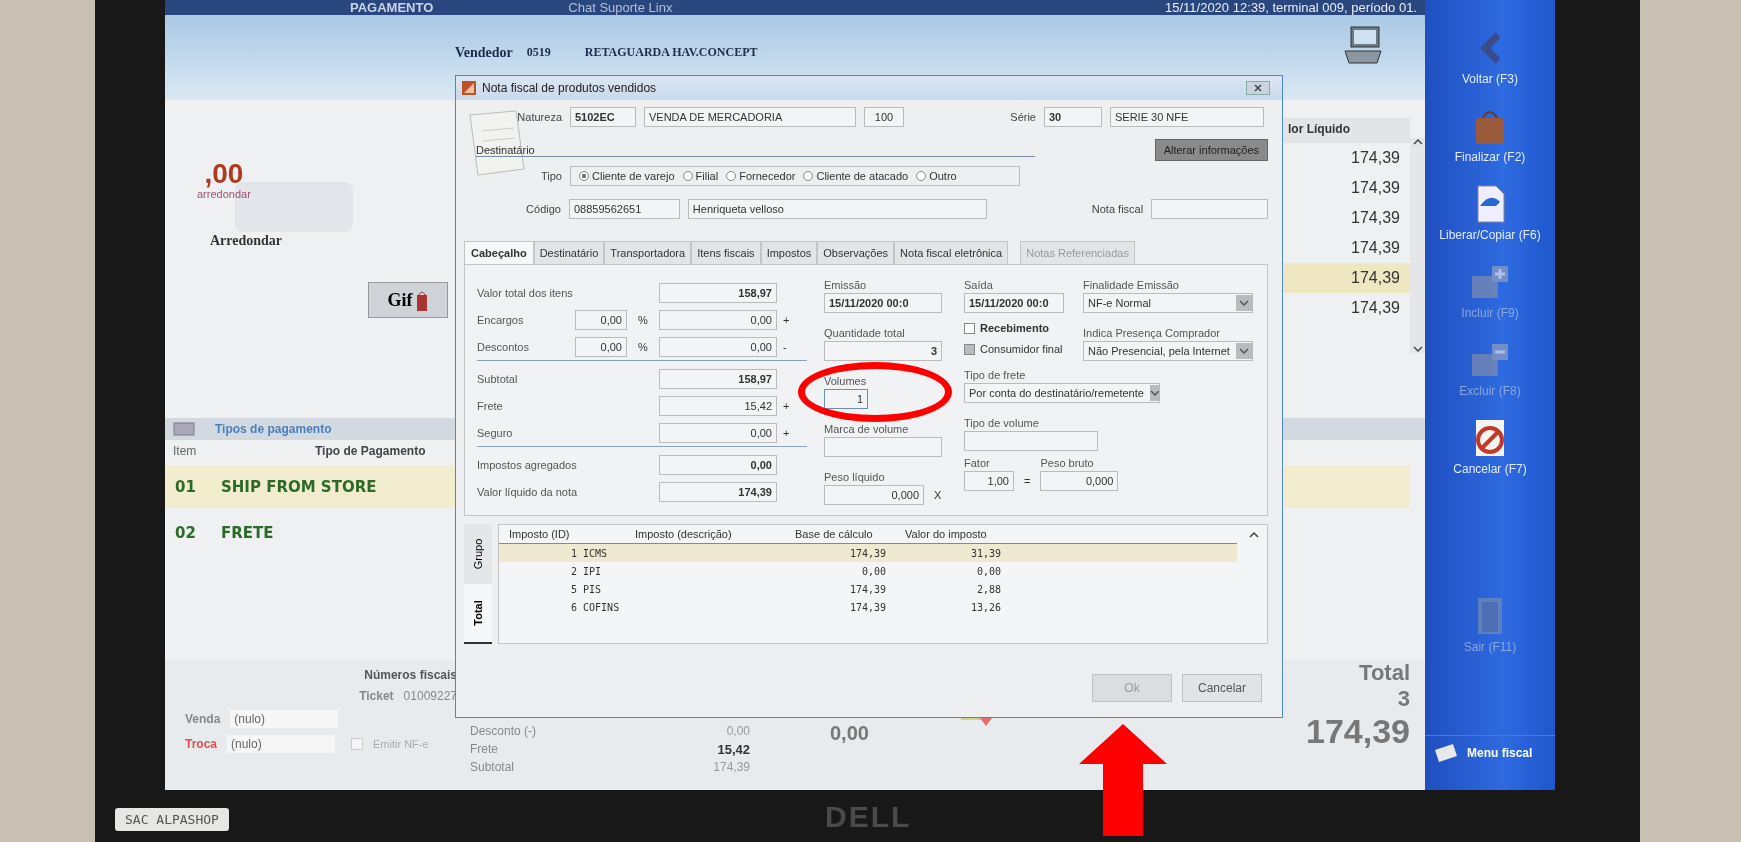 The height and width of the screenshot is (842, 1741). What do you see at coordinates (1027, 482) in the screenshot?
I see `equals-label: =` at bounding box center [1027, 482].